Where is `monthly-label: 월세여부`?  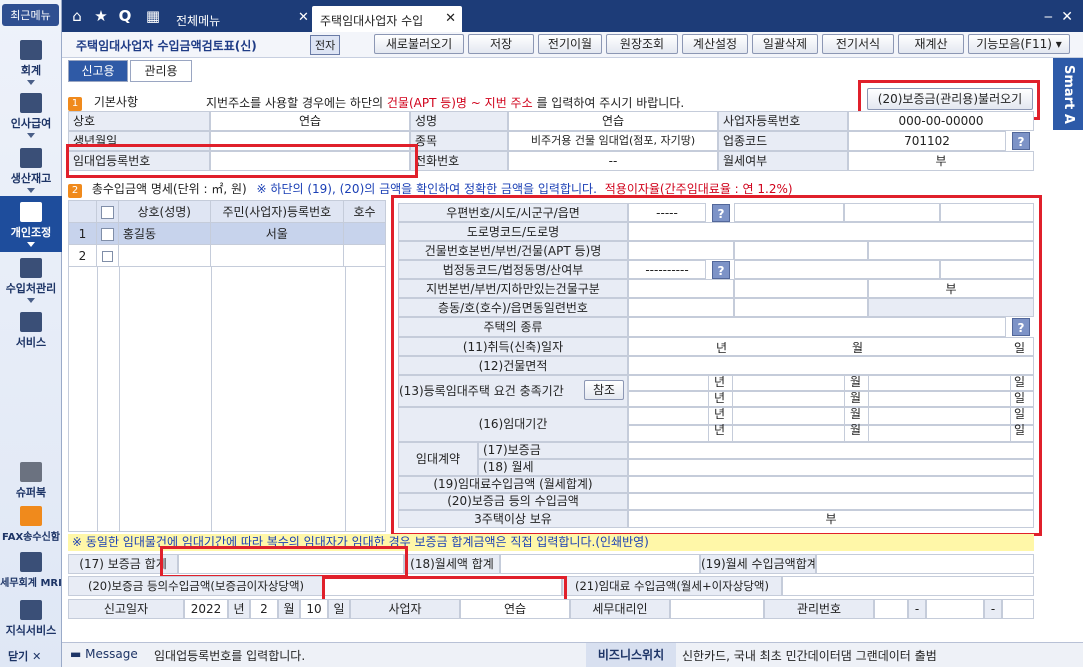
monthly-label: 월세여부 is located at coordinates (783, 161).